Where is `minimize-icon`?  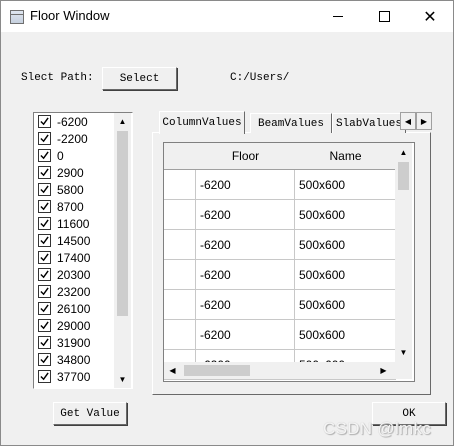 minimize-icon is located at coordinates (338, 16).